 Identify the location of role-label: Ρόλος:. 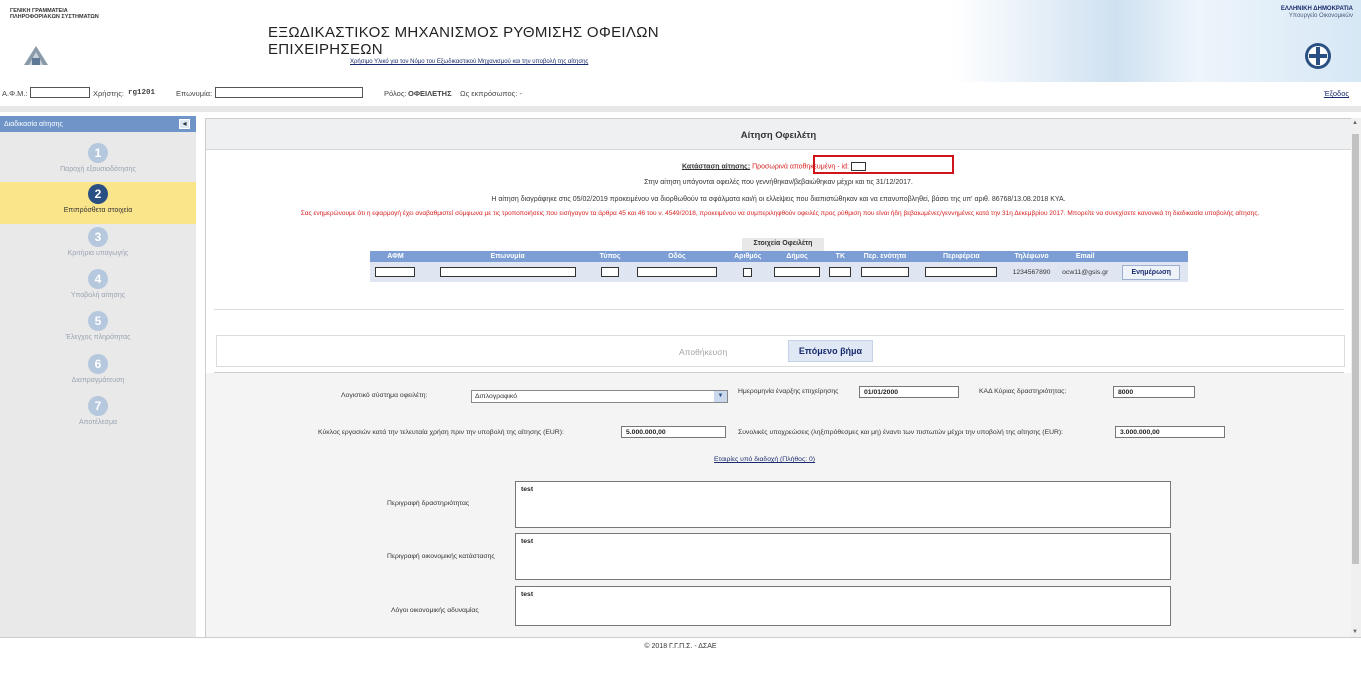
(395, 93).